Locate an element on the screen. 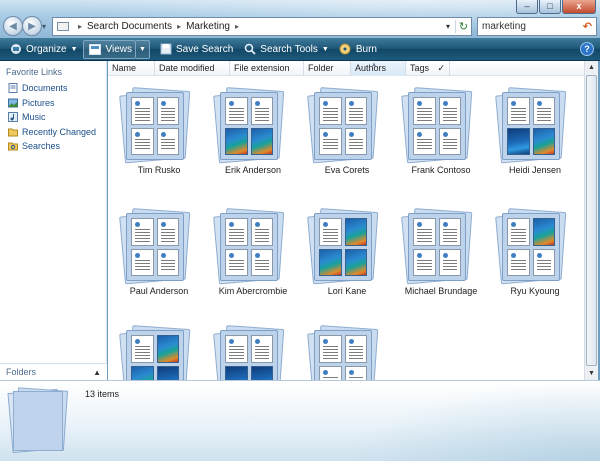  refresh-icon: ↻ is located at coordinates (463, 26).